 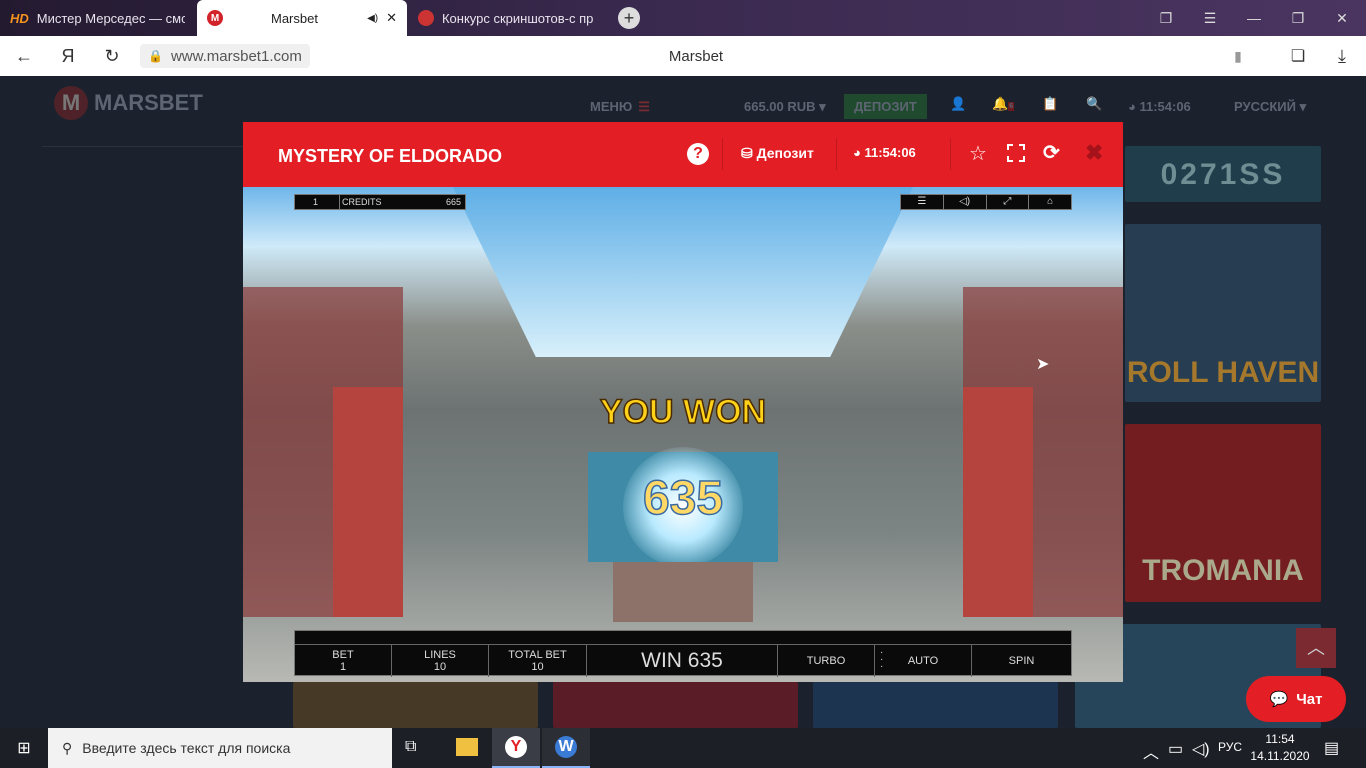 I want to click on hamburger-icon: ☰, so click(x=644, y=106).